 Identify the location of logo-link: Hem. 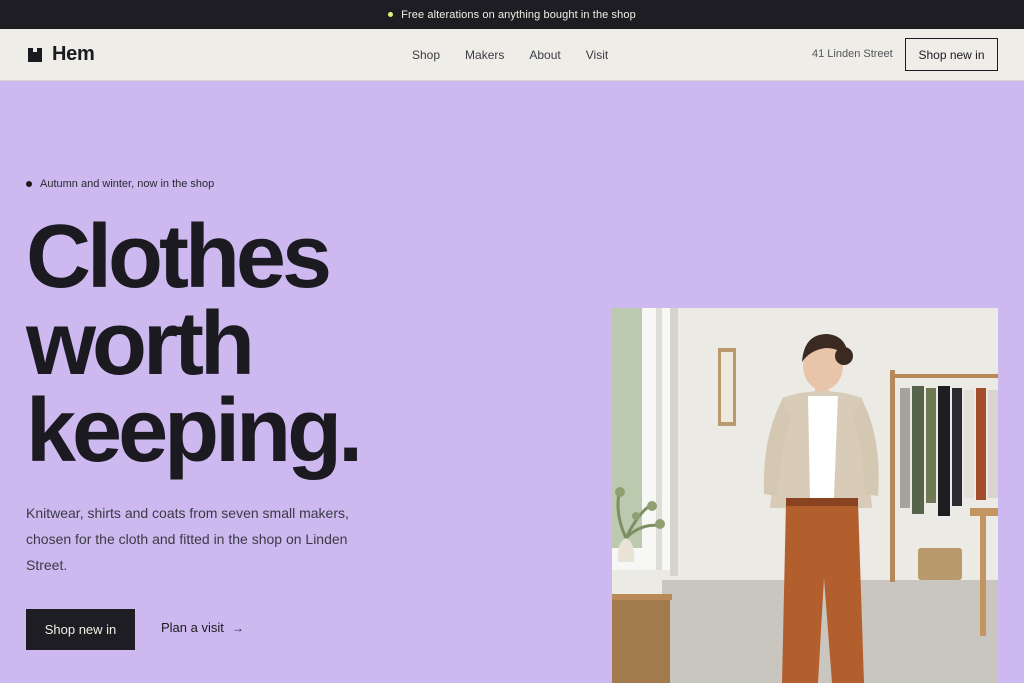
(61, 54).